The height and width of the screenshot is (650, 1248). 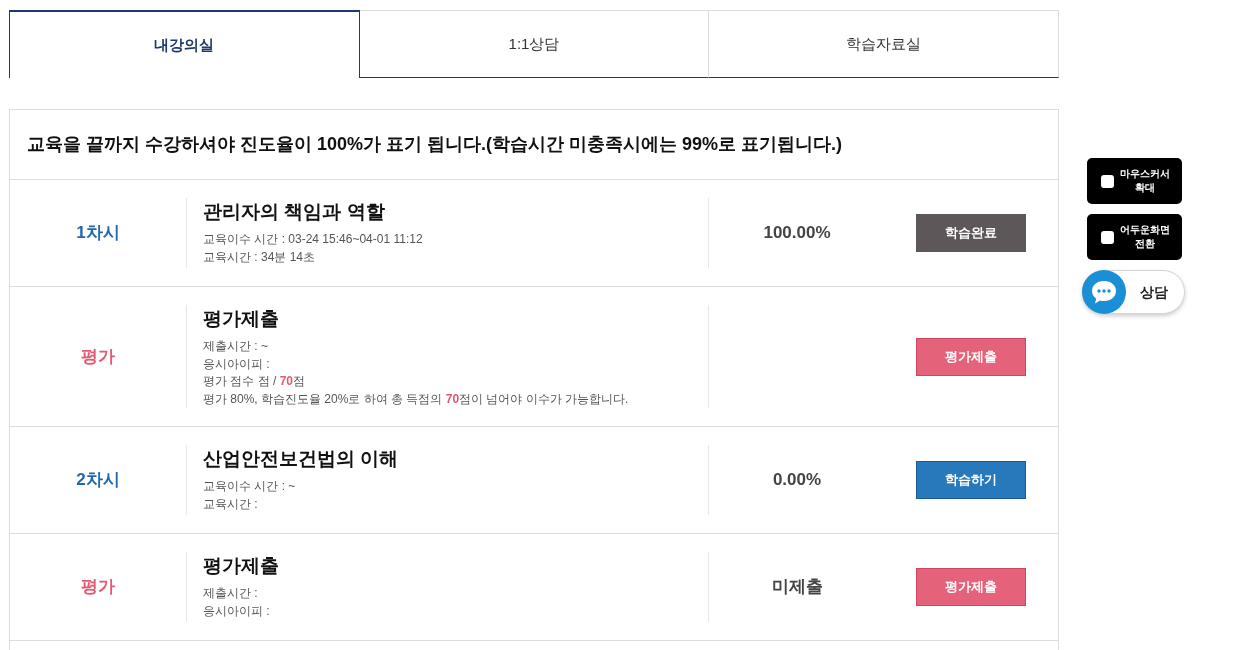 I want to click on detail-text: 교육시간 : 34분 14초, so click(x=259, y=257).